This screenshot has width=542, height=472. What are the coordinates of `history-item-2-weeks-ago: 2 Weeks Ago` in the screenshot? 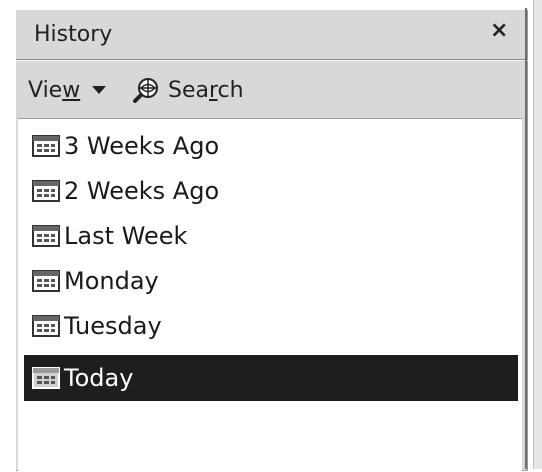 It's located at (271, 191).